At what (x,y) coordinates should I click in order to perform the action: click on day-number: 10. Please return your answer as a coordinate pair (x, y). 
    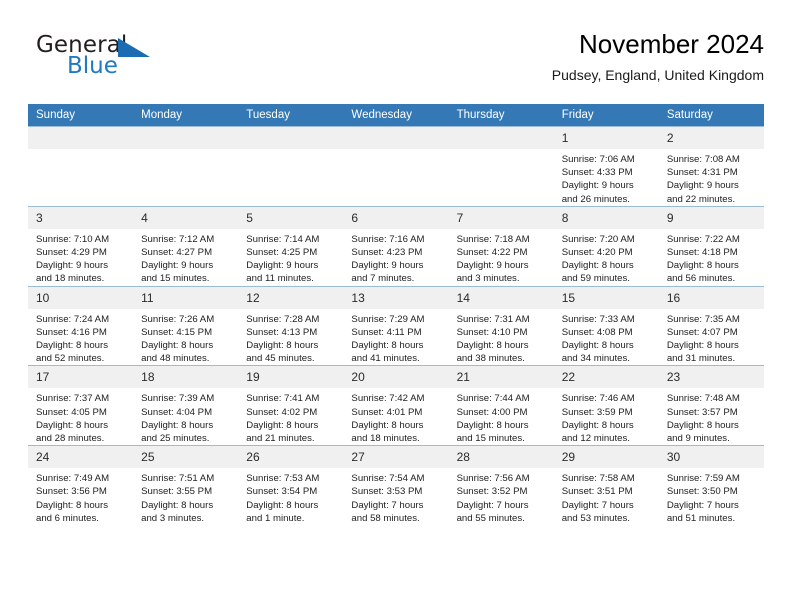
    Looking at the image, I should click on (81, 297).